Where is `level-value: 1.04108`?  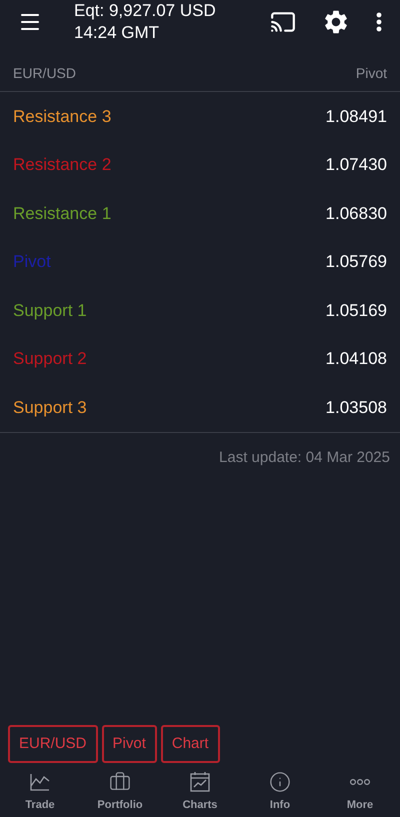 level-value: 1.04108 is located at coordinates (356, 359).